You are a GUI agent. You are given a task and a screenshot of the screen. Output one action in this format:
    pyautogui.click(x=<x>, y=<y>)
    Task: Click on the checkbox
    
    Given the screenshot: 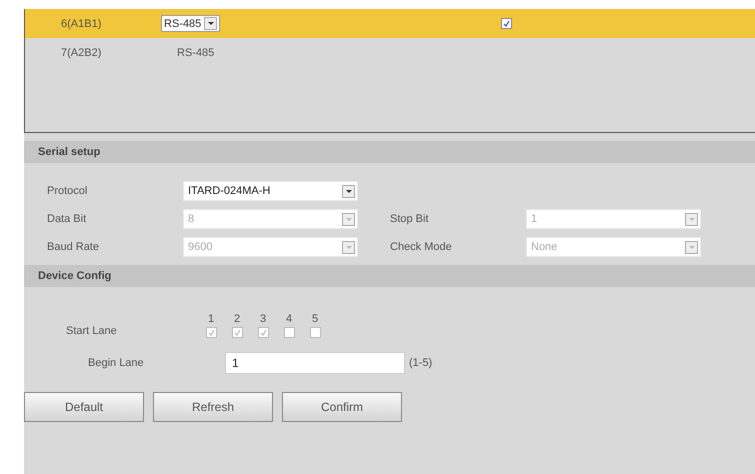 What is the action you would take?
    pyautogui.click(x=506, y=23)
    